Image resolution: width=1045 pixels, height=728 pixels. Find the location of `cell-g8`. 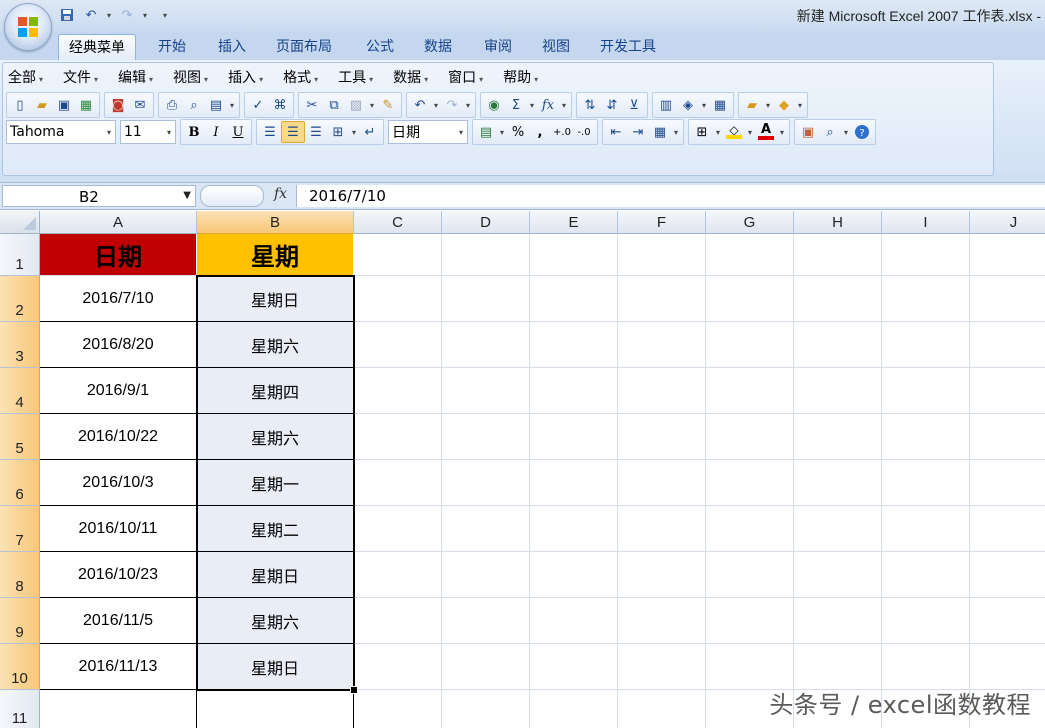

cell-g8 is located at coordinates (750, 575).